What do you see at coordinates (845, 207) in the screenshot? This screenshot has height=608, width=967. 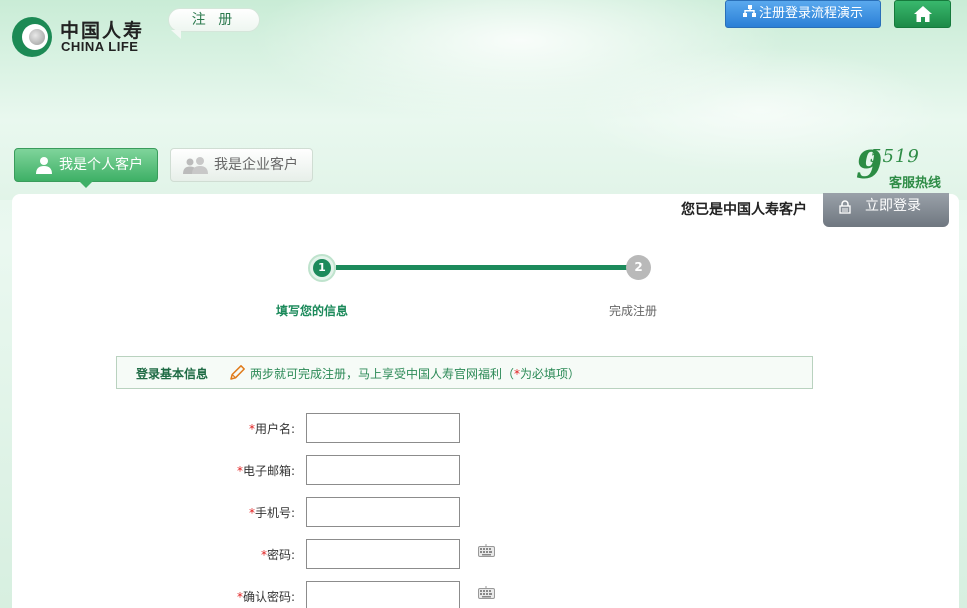 I see `lock-icon` at bounding box center [845, 207].